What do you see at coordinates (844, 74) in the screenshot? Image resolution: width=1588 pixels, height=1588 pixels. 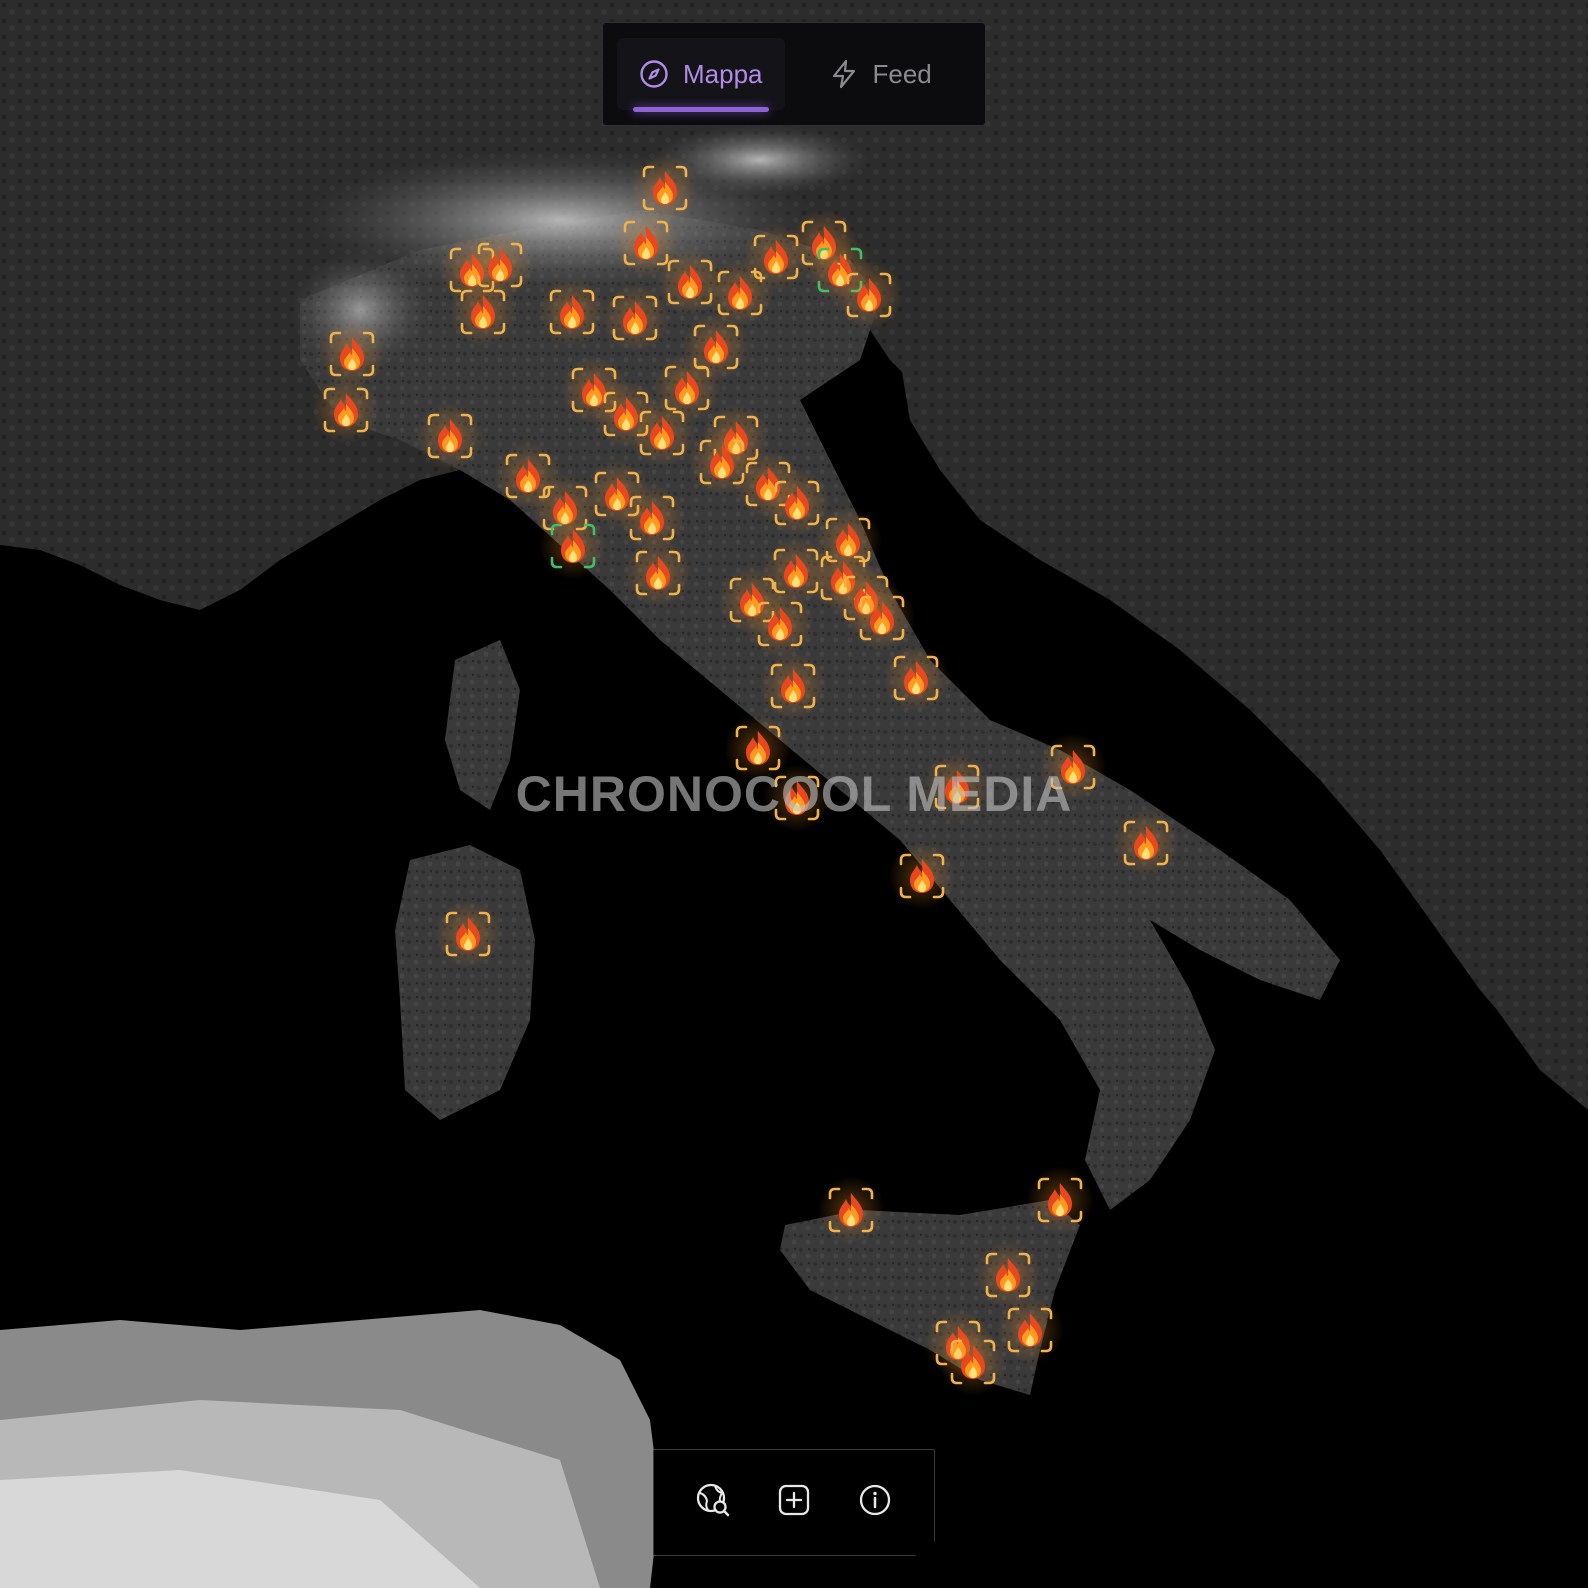 I see `lightning-icon` at bounding box center [844, 74].